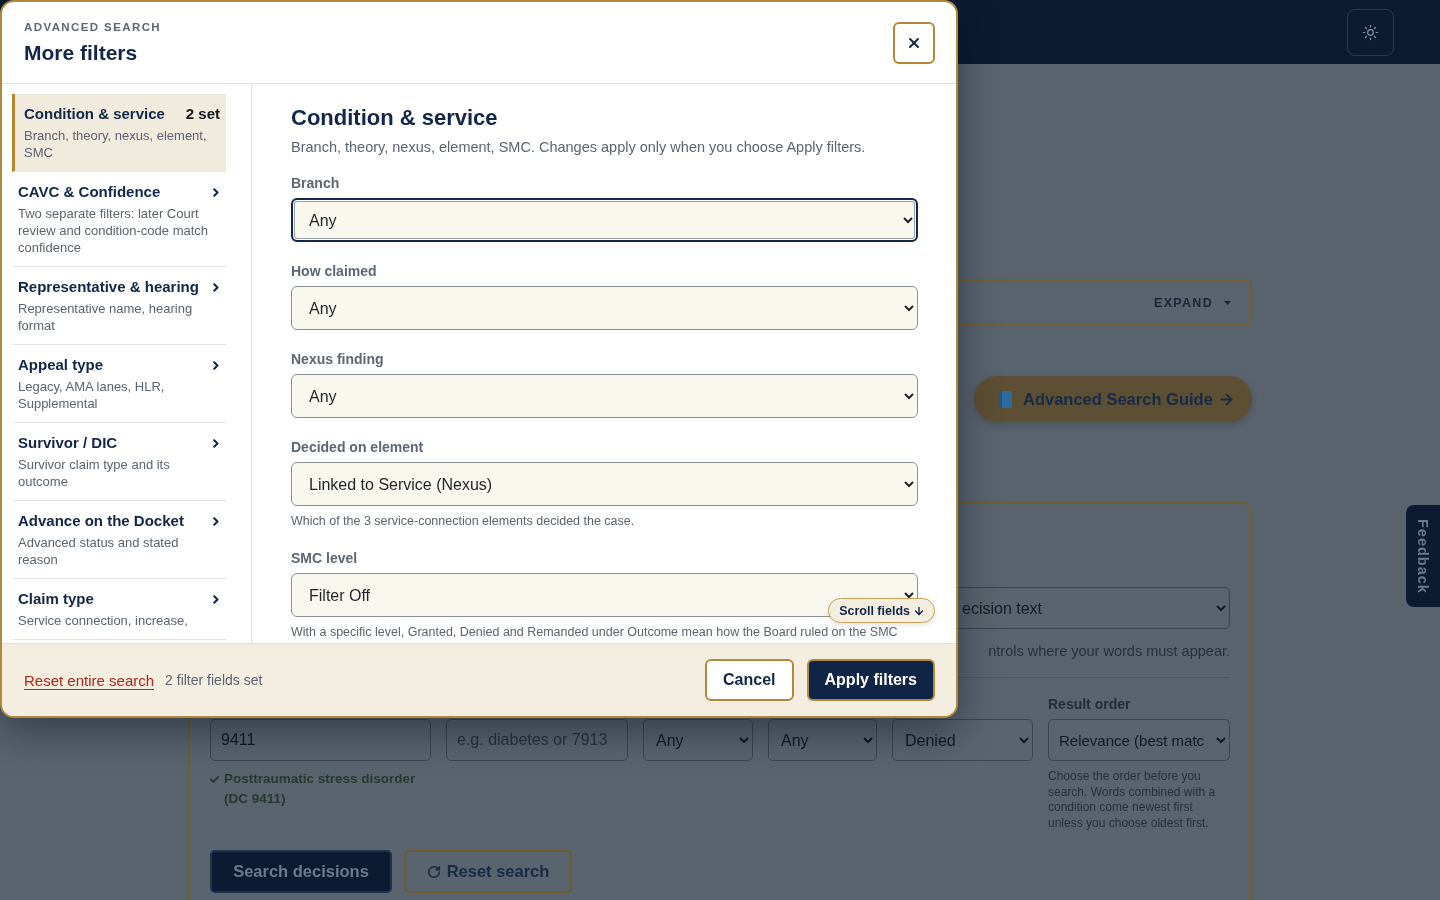 This screenshot has height=900, width=1440. Describe the element at coordinates (320, 789) in the screenshot. I see `matched-condition: Posttraumatic stress disorder (DC 9411)` at that location.